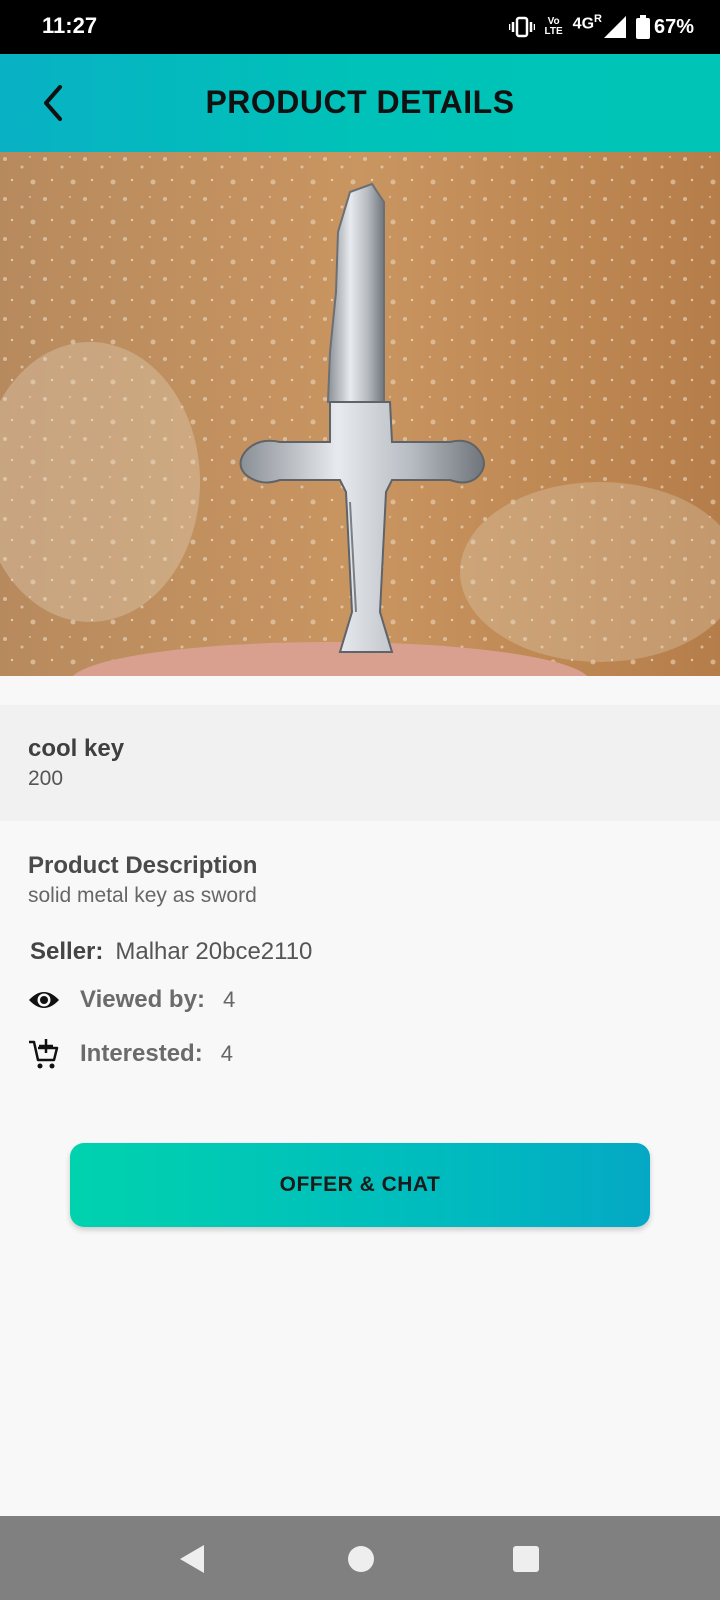 The height and width of the screenshot is (1600, 720). Describe the element at coordinates (193, 1561) in the screenshot. I see `nav-back-icon` at that location.